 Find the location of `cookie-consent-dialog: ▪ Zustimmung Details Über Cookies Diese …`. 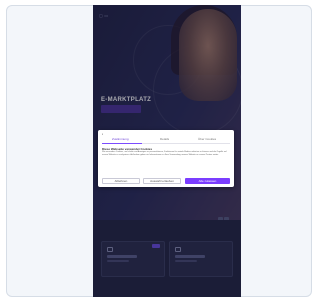

cookie-consent-dialog: ▪ Zustimmung Details Über Cookies Diese … is located at coordinates (166, 158).